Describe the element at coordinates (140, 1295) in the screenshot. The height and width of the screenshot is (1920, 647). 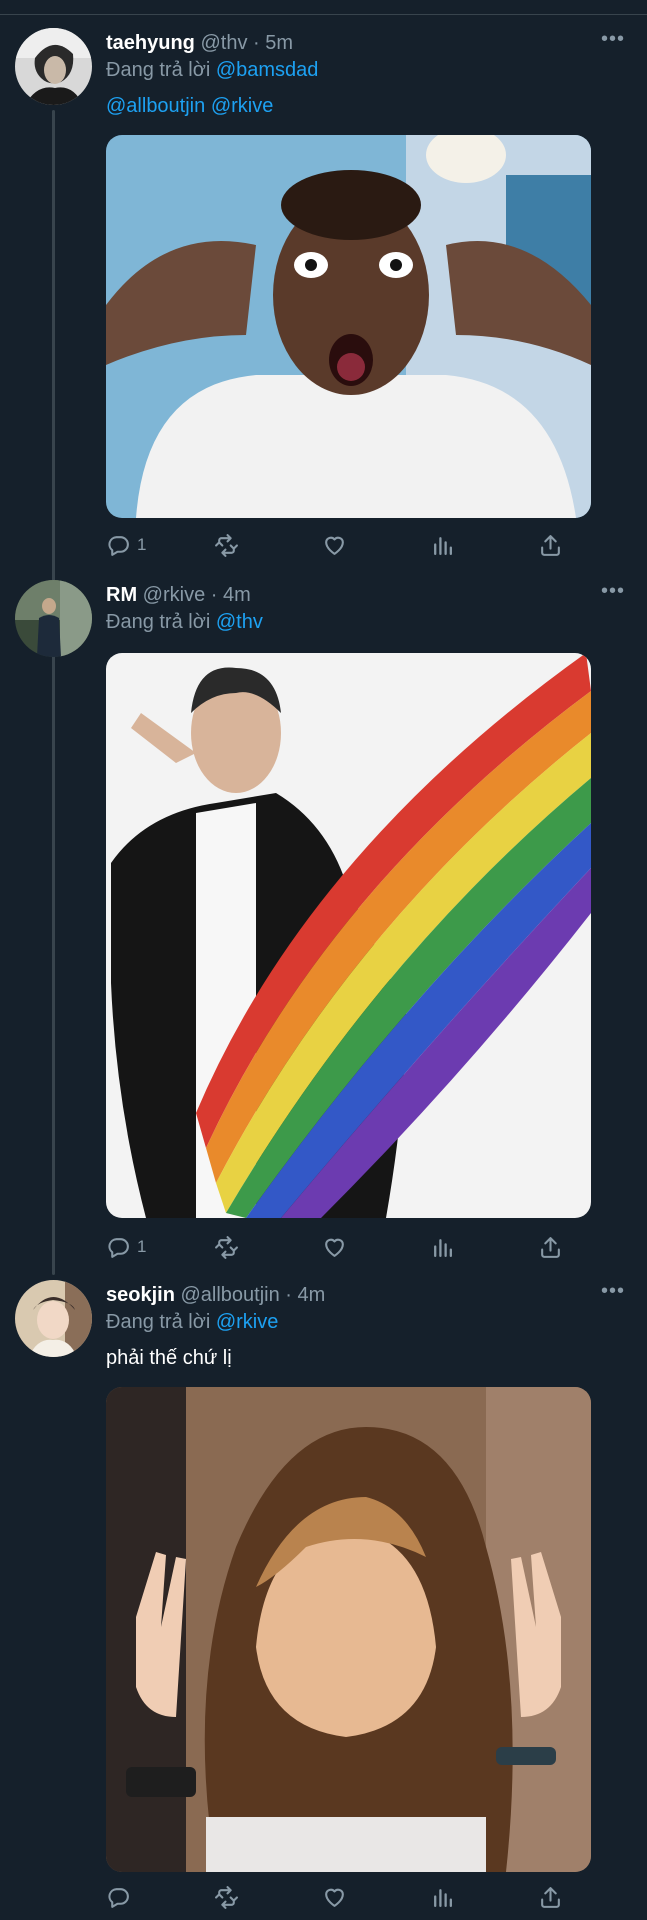
I see `display-name: seokjin` at that location.